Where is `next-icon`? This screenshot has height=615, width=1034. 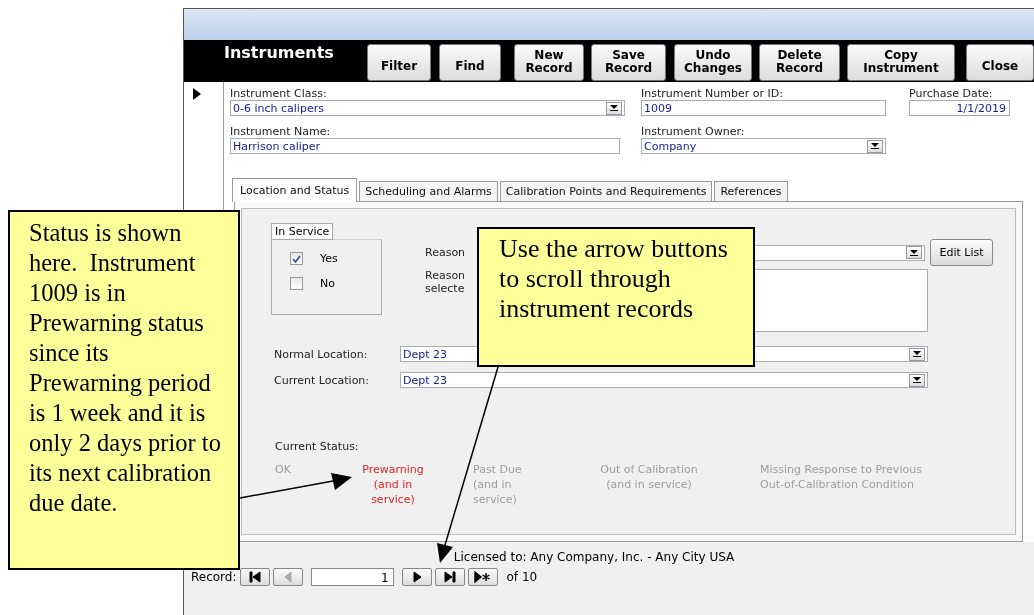 next-icon is located at coordinates (416, 577).